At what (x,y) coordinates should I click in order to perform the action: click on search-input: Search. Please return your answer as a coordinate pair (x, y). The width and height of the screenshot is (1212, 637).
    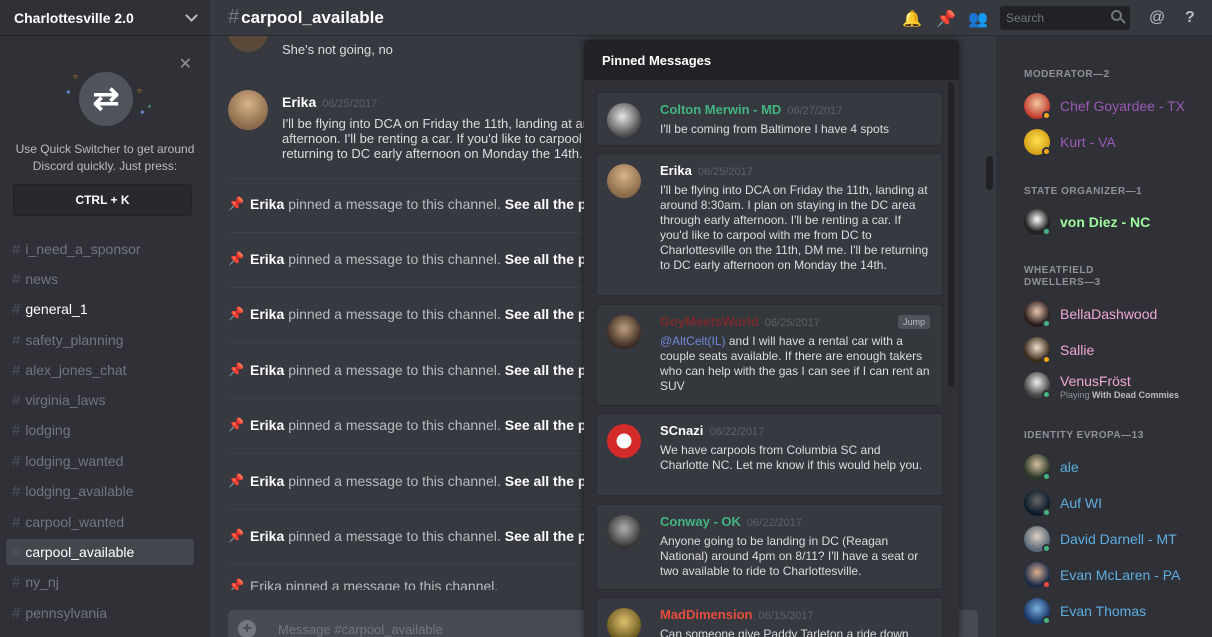
    Looking at the image, I should click on (1065, 18).